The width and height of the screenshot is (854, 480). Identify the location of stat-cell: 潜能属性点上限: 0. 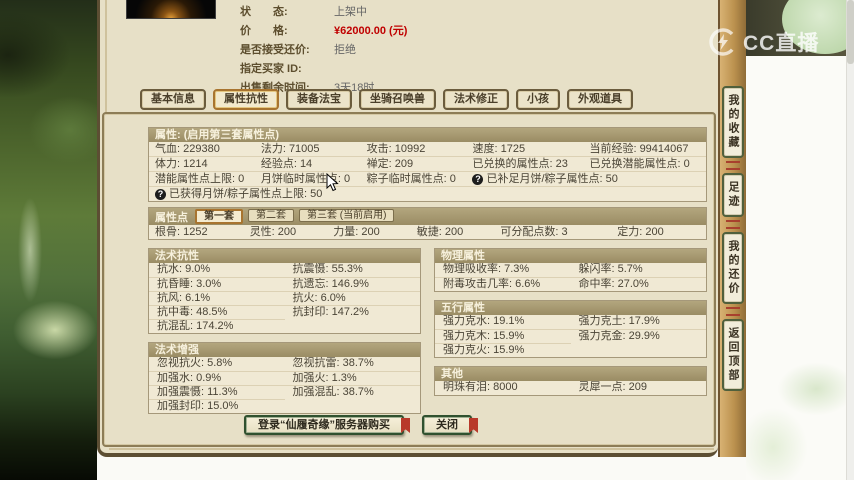
(202, 179).